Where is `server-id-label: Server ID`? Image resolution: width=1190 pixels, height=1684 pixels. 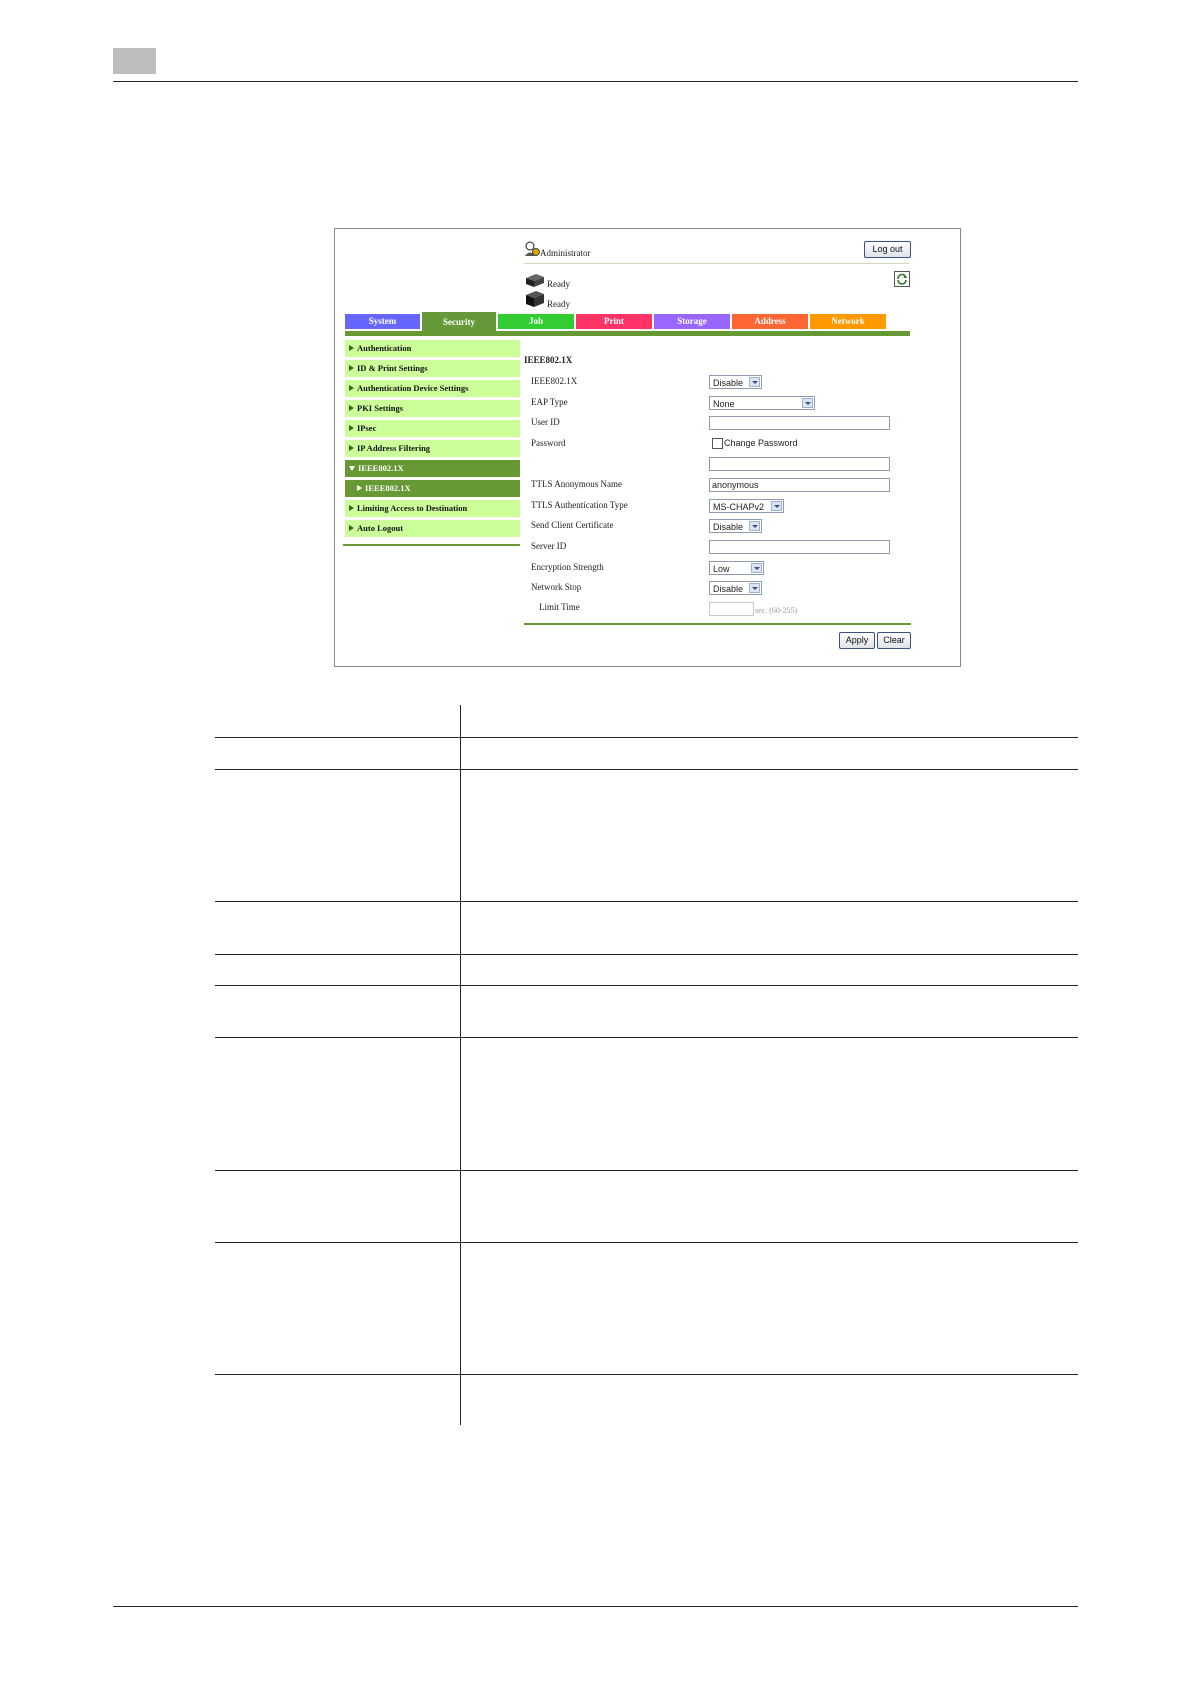 server-id-label: Server ID is located at coordinates (549, 546).